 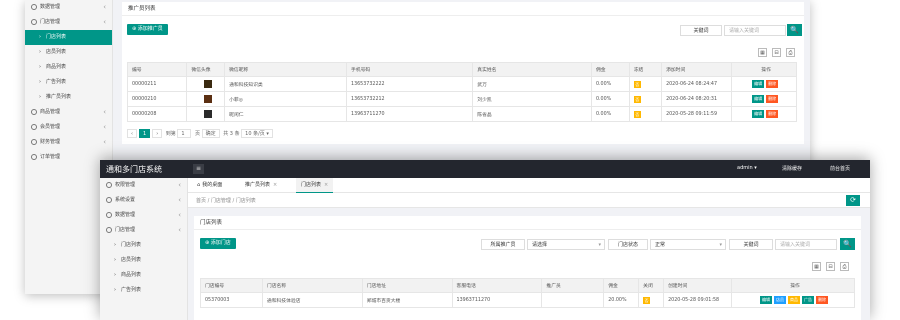 What do you see at coordinates (407, 300) in the screenshot?
I see `cell-address: 郑城市百货大楼` at bounding box center [407, 300].